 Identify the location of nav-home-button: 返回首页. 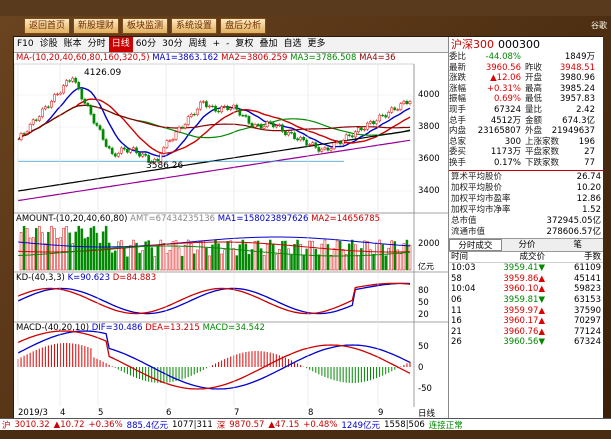
(47, 26).